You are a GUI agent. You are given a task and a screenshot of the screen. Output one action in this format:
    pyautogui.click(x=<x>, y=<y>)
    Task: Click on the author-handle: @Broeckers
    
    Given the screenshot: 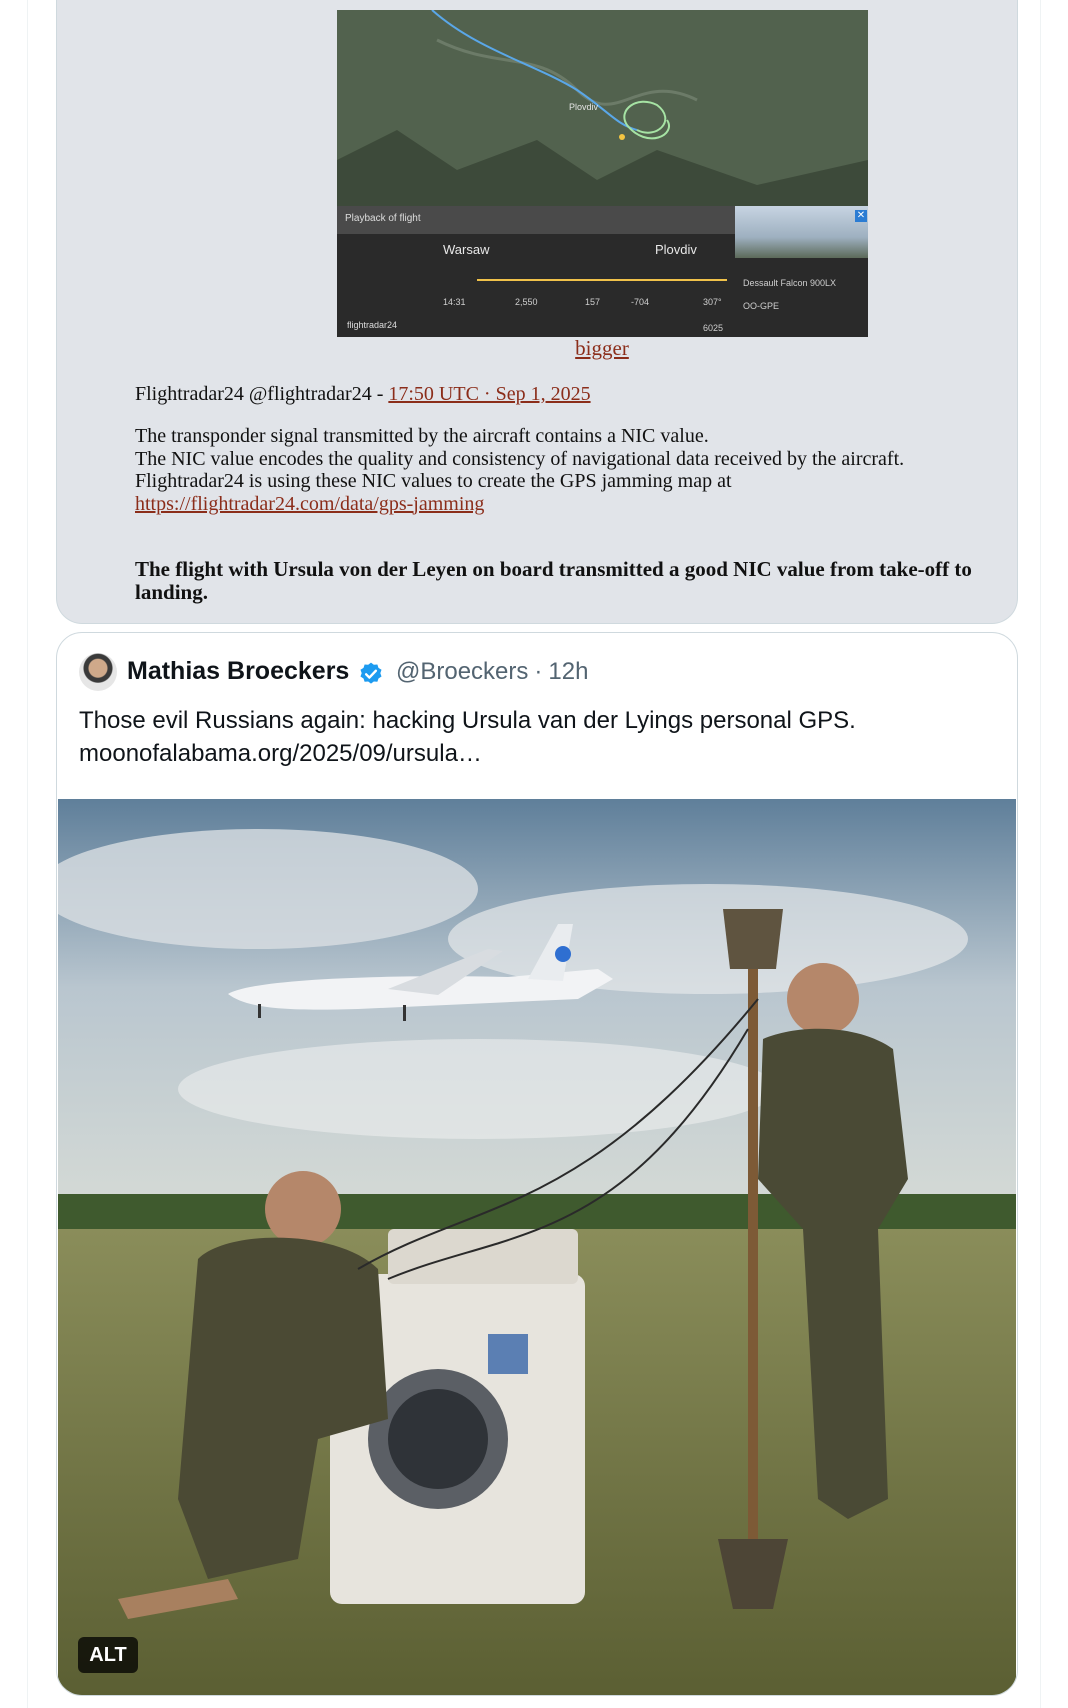 What is the action you would take?
    pyautogui.click(x=462, y=671)
    